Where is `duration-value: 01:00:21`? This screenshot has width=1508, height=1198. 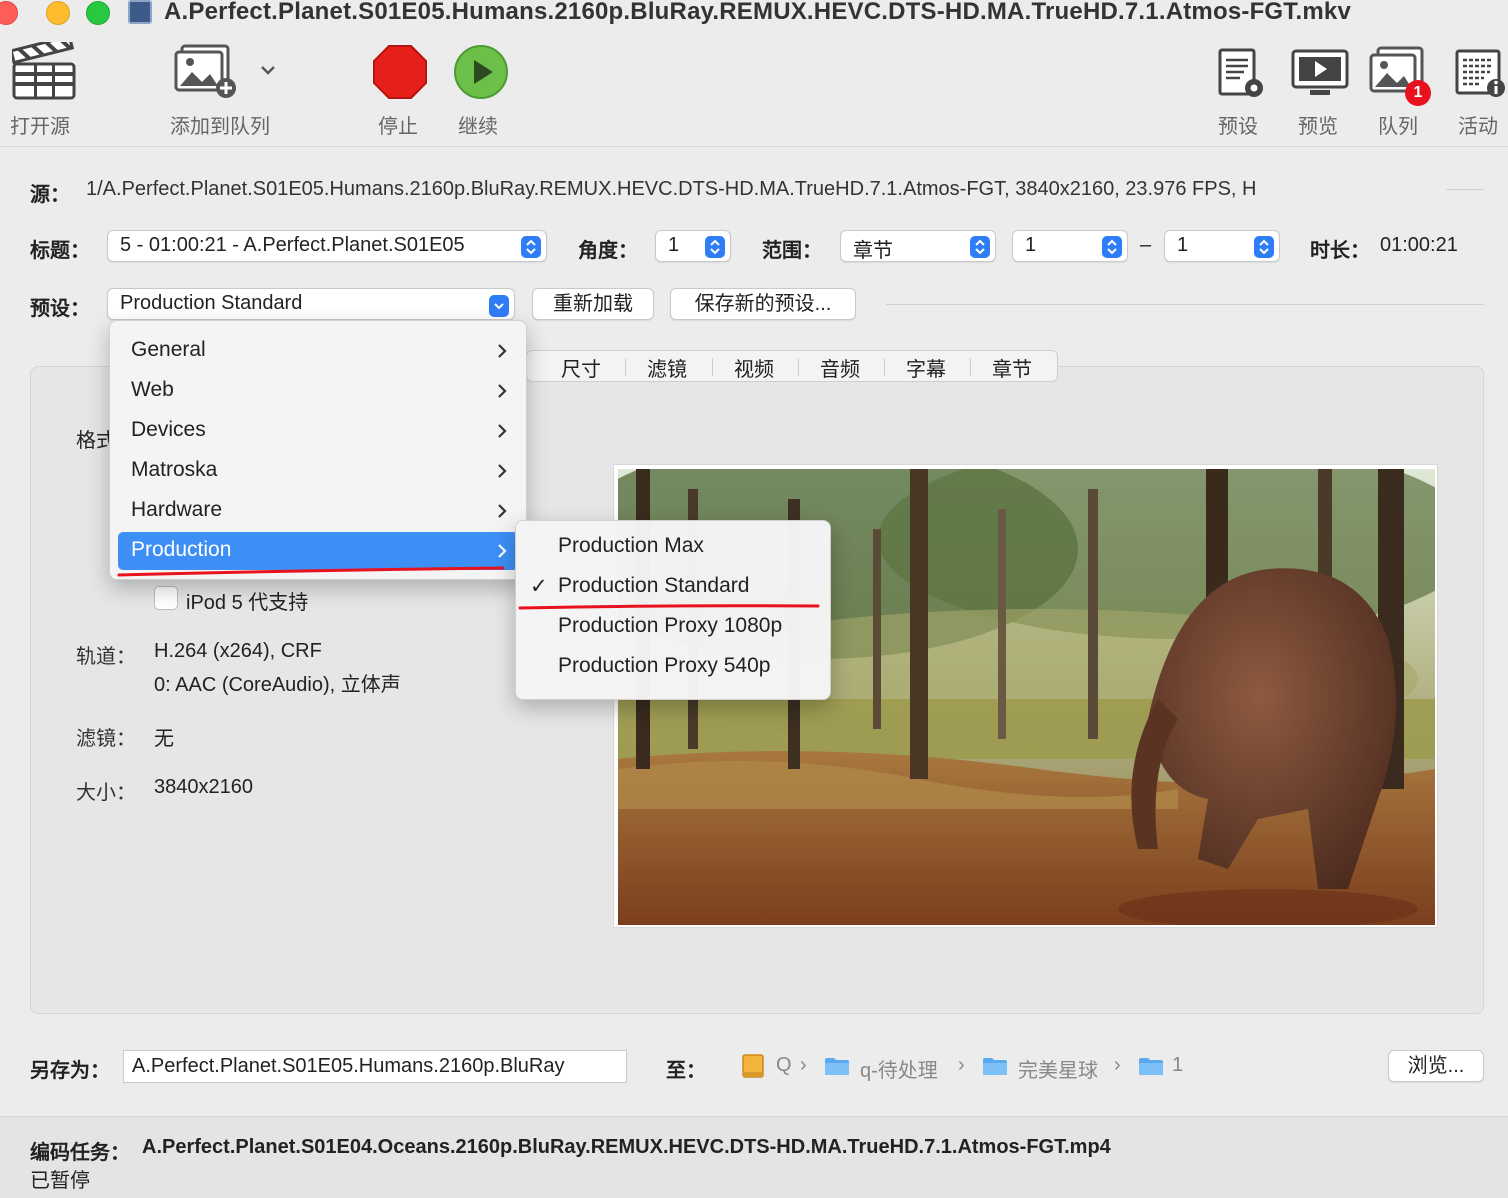 duration-value: 01:00:21 is located at coordinates (1419, 245).